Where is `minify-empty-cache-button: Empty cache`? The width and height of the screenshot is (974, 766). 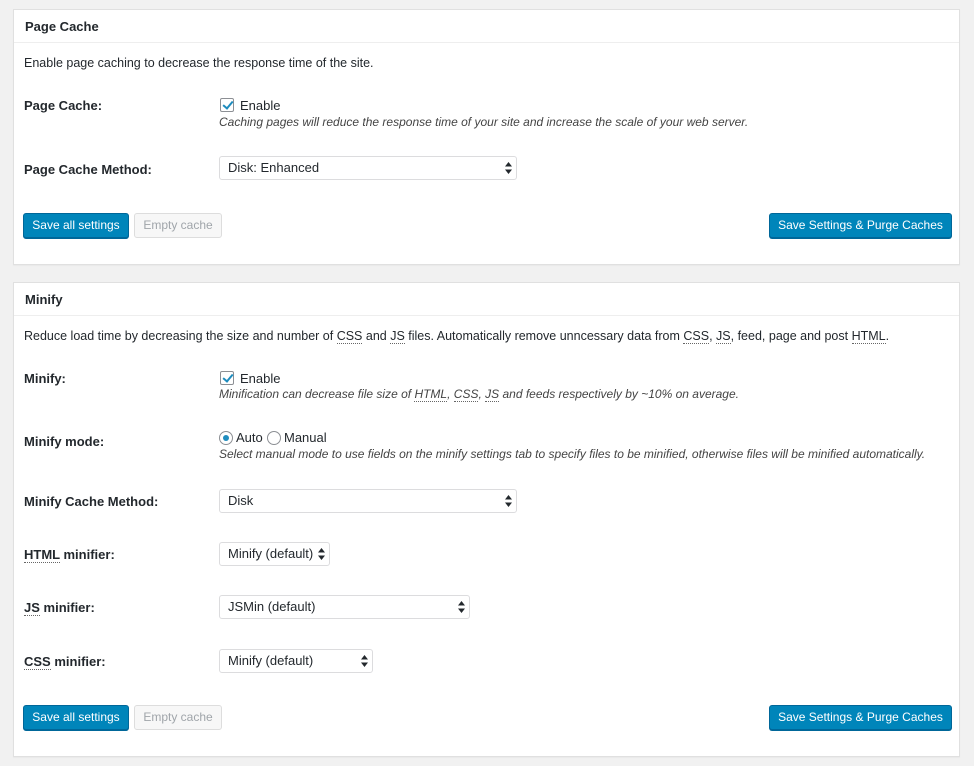 minify-empty-cache-button: Empty cache is located at coordinates (178, 717).